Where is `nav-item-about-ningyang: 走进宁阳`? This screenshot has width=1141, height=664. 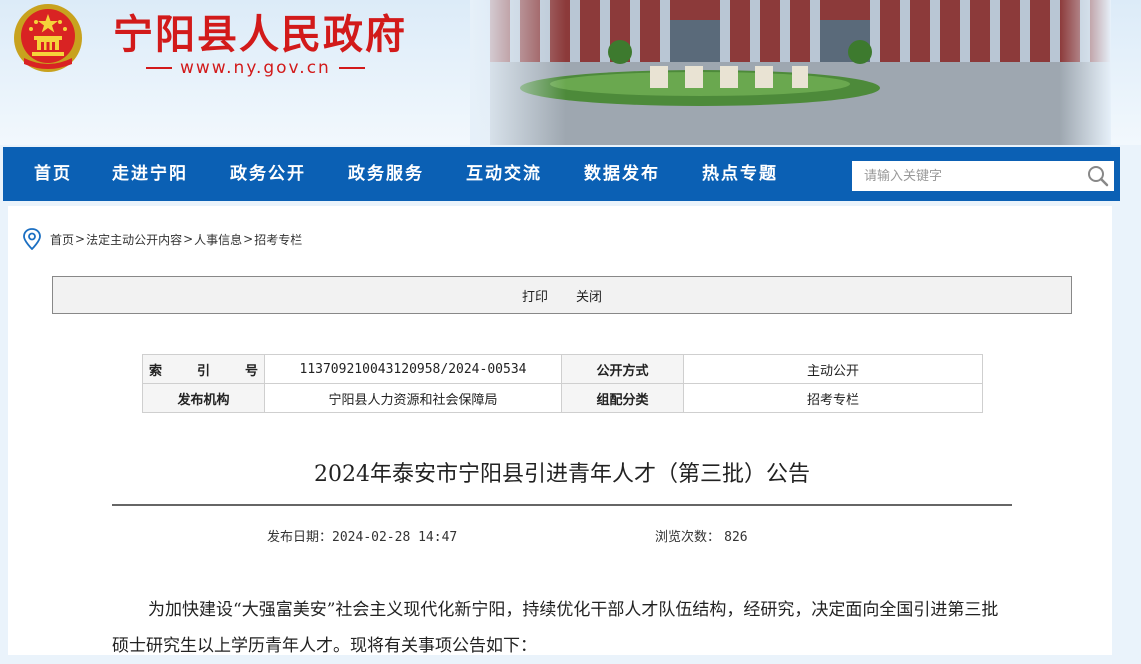 nav-item-about-ningyang: 走进宁阳 is located at coordinates (150, 174).